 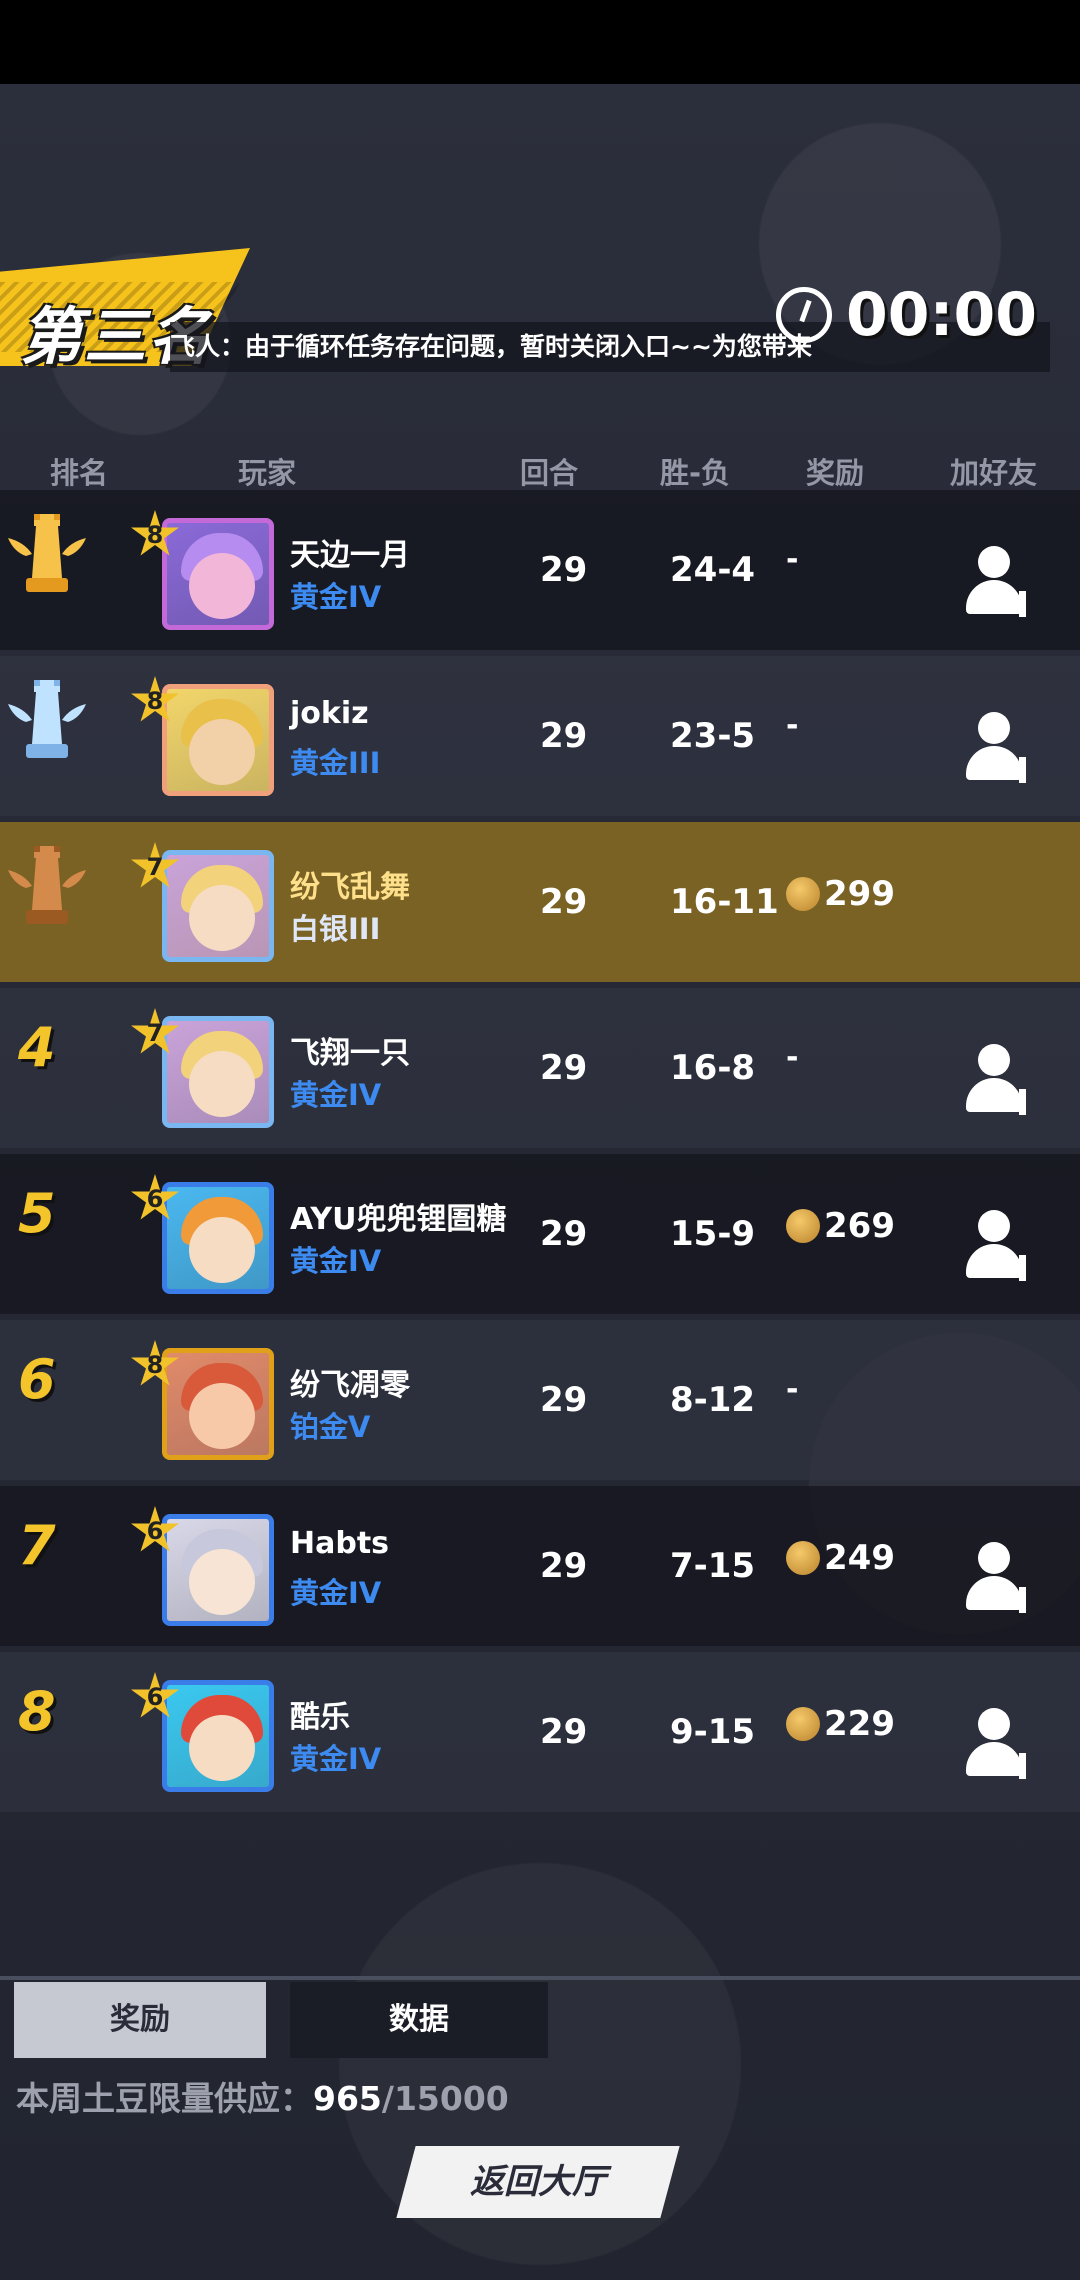 I want to click on tab-data: 数据, so click(x=419, y=2020).